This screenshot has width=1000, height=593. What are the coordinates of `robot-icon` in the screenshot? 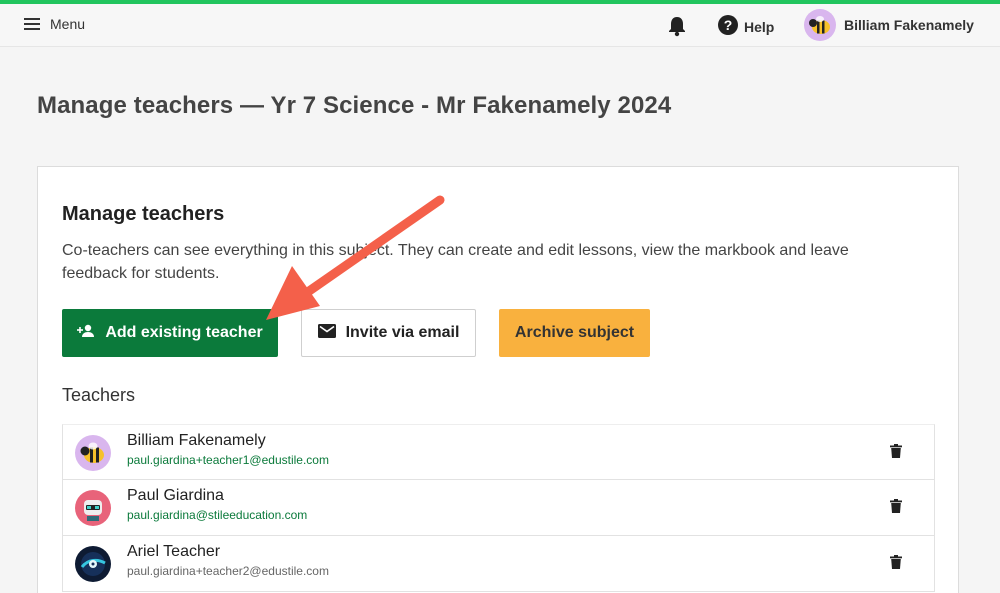 It's located at (93, 508).